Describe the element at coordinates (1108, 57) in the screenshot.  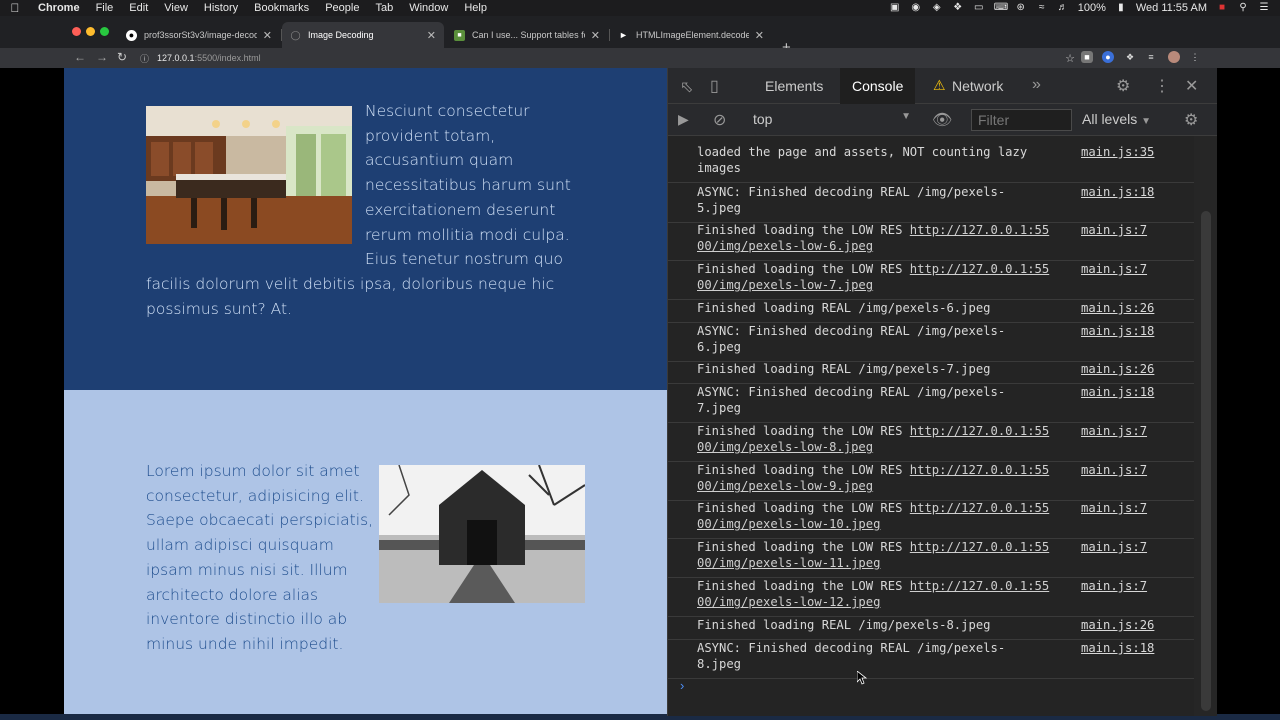
I see `extension-blue-icon: ●` at that location.